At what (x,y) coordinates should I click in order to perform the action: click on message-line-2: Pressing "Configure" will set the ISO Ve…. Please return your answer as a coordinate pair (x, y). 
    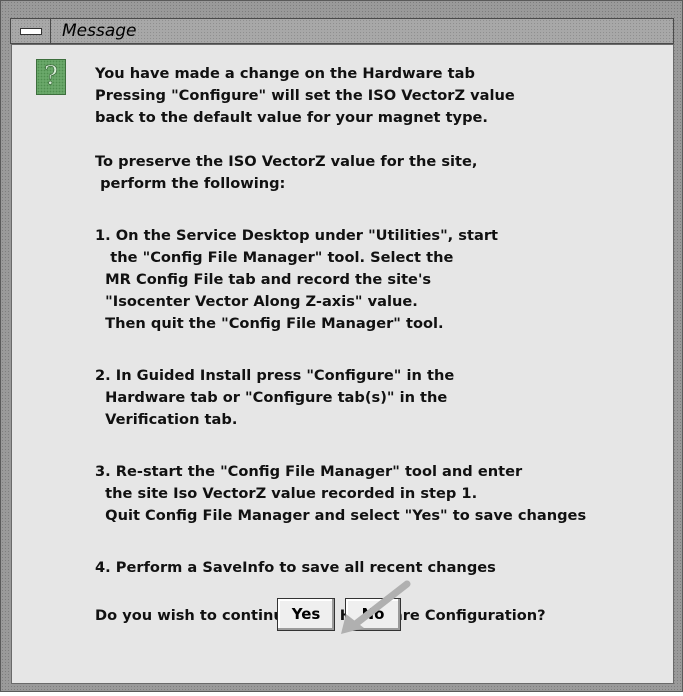
    Looking at the image, I should click on (305, 95).